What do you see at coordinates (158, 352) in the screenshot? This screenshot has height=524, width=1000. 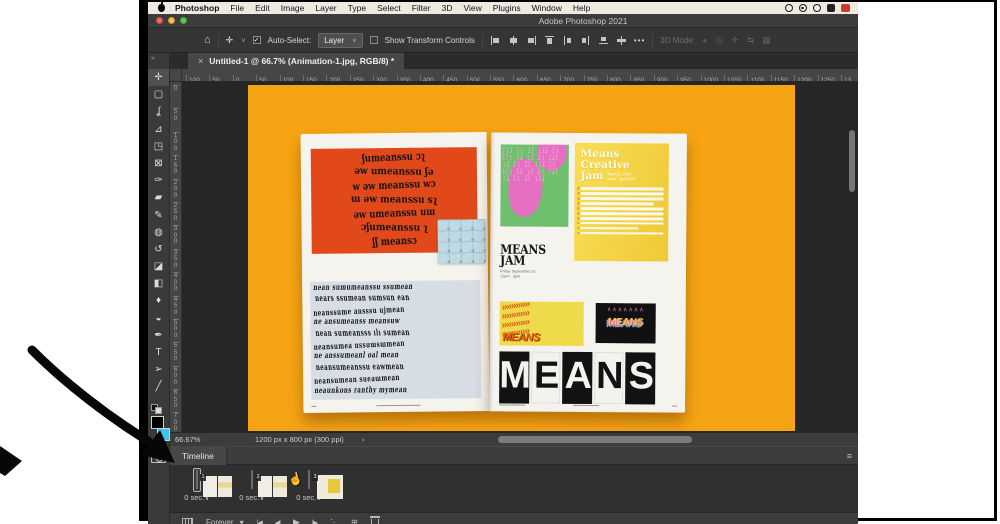 I see `type-tool: T` at bounding box center [158, 352].